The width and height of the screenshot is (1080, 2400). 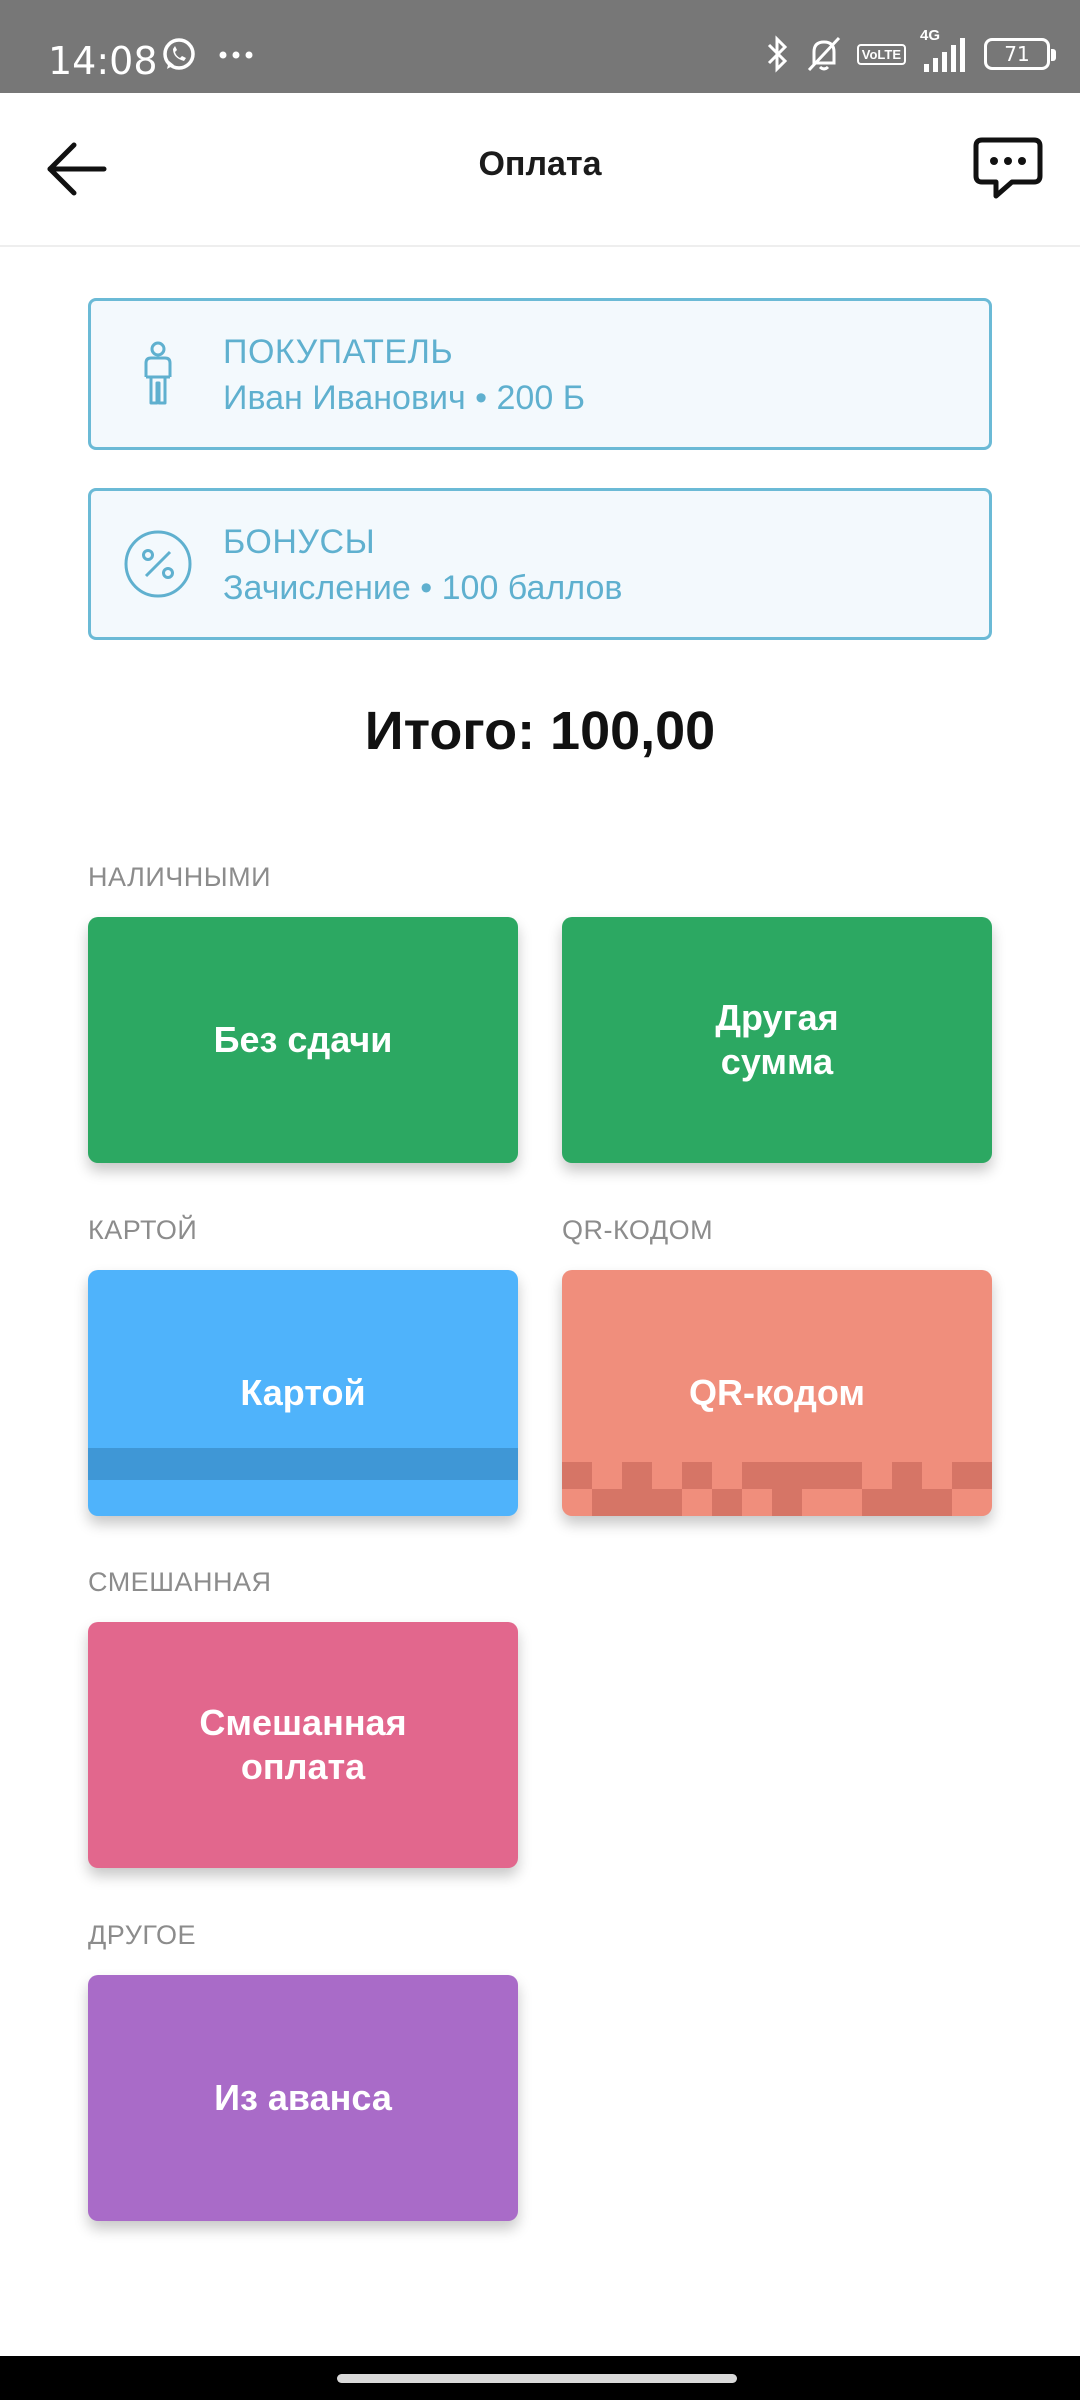 I want to click on qr-pattern-decoration, so click(x=777, y=1489).